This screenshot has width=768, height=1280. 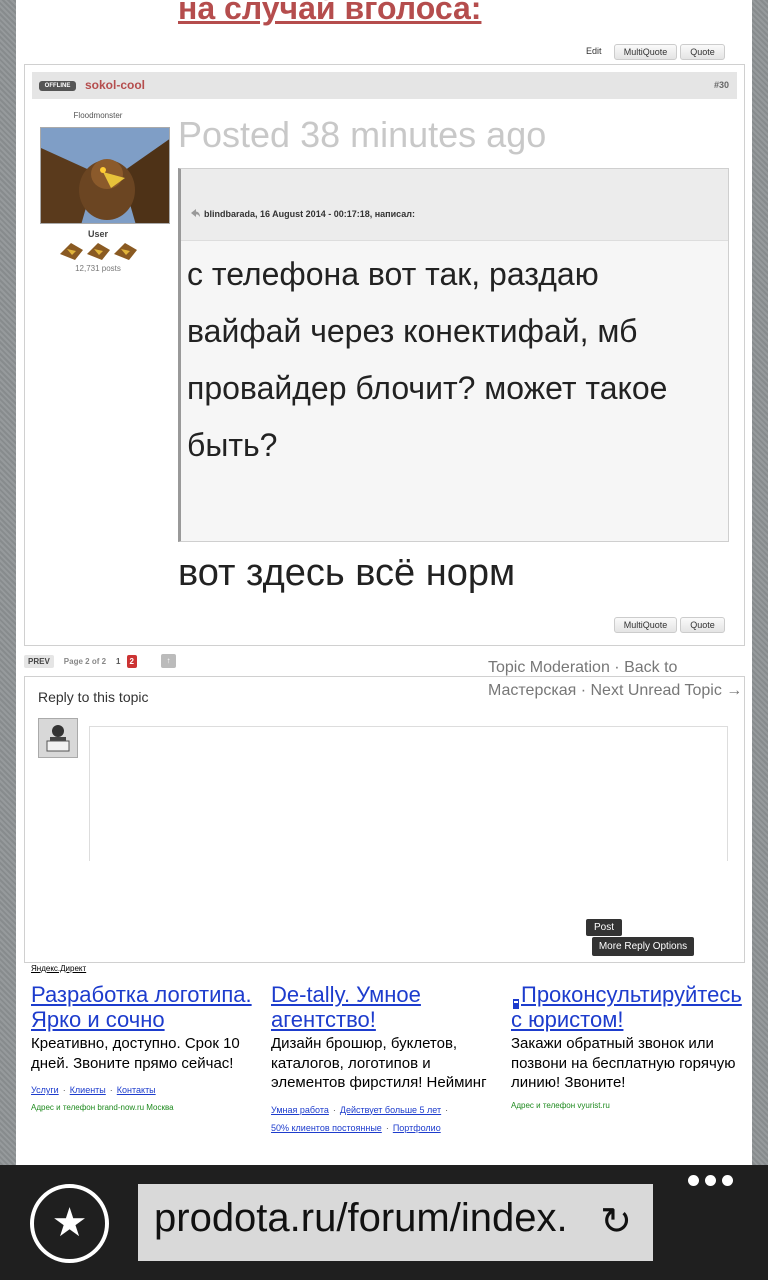 I want to click on page-2-current: 2, so click(x=131, y=661).